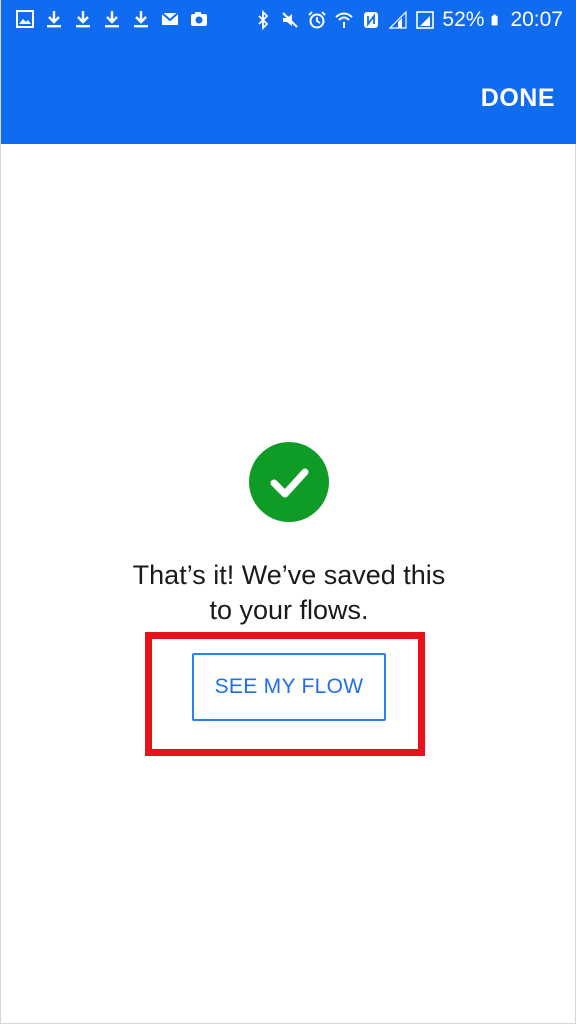 This screenshot has width=576, height=1024. Describe the element at coordinates (371, 20) in the screenshot. I see `nfc-icon` at that location.